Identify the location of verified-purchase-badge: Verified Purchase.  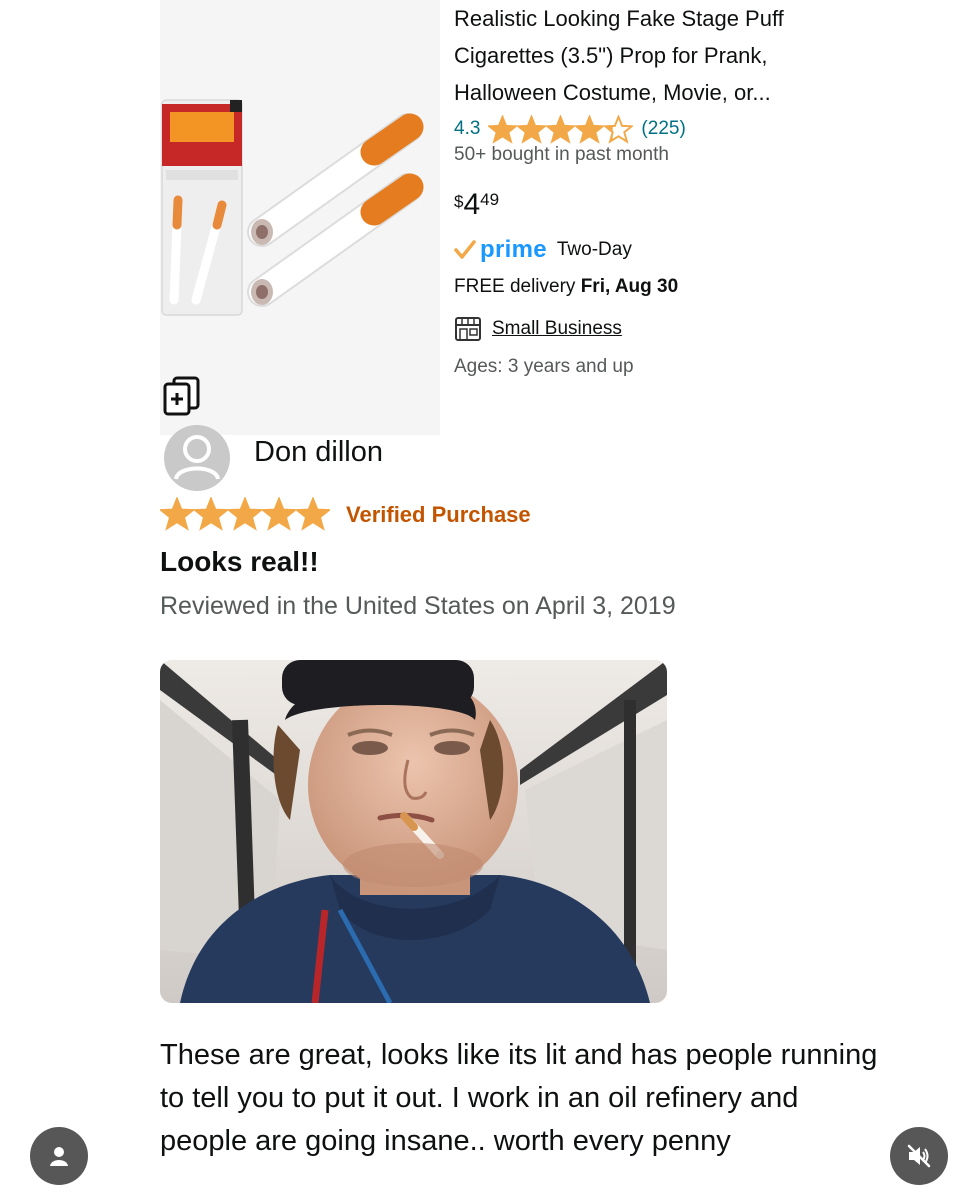
(438, 514).